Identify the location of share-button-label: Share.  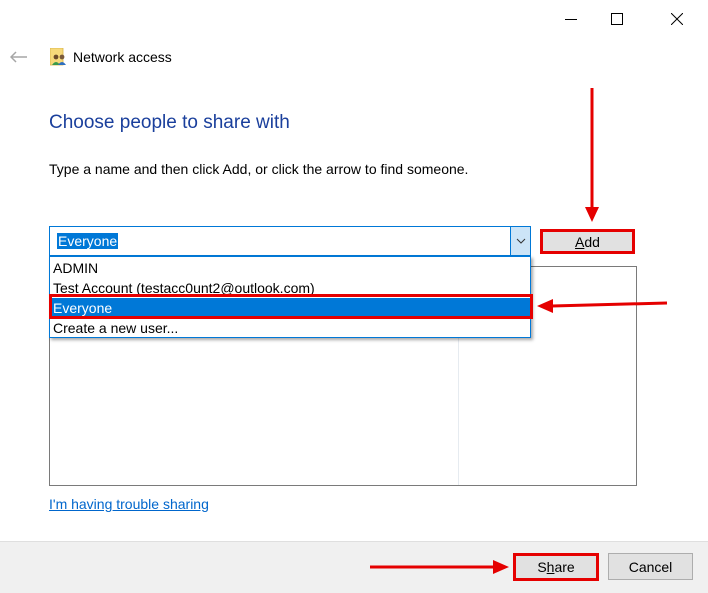
(556, 567).